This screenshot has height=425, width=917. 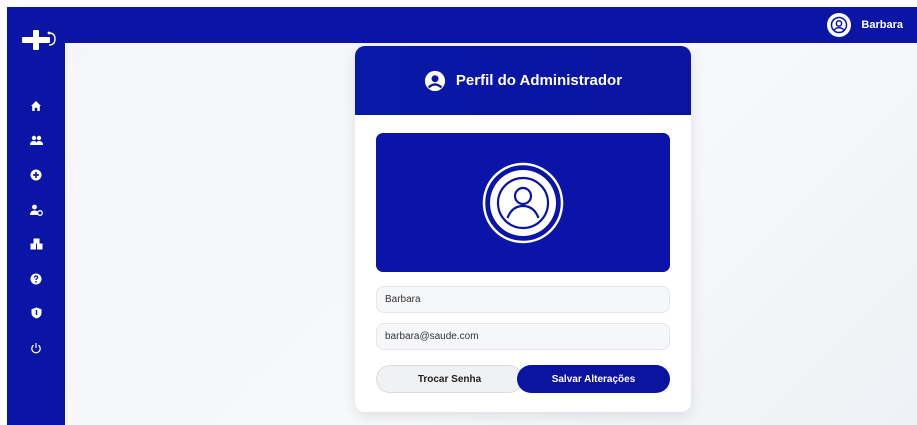 I want to click on sidebar-item-add, so click(x=36, y=175).